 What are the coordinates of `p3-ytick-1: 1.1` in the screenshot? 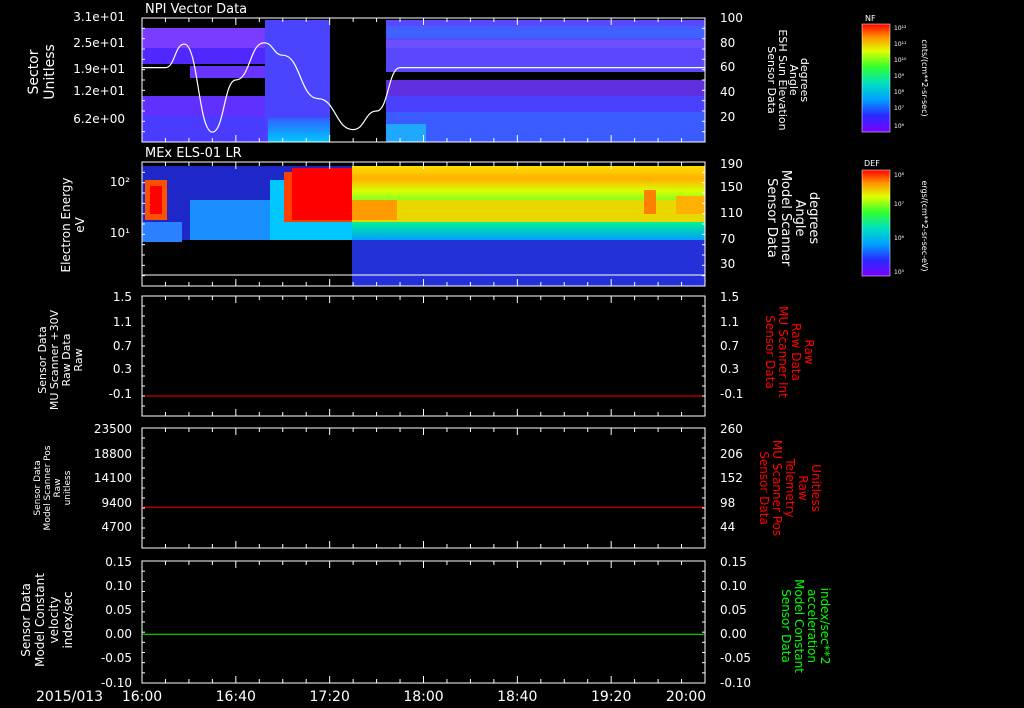 It's located at (122, 322).